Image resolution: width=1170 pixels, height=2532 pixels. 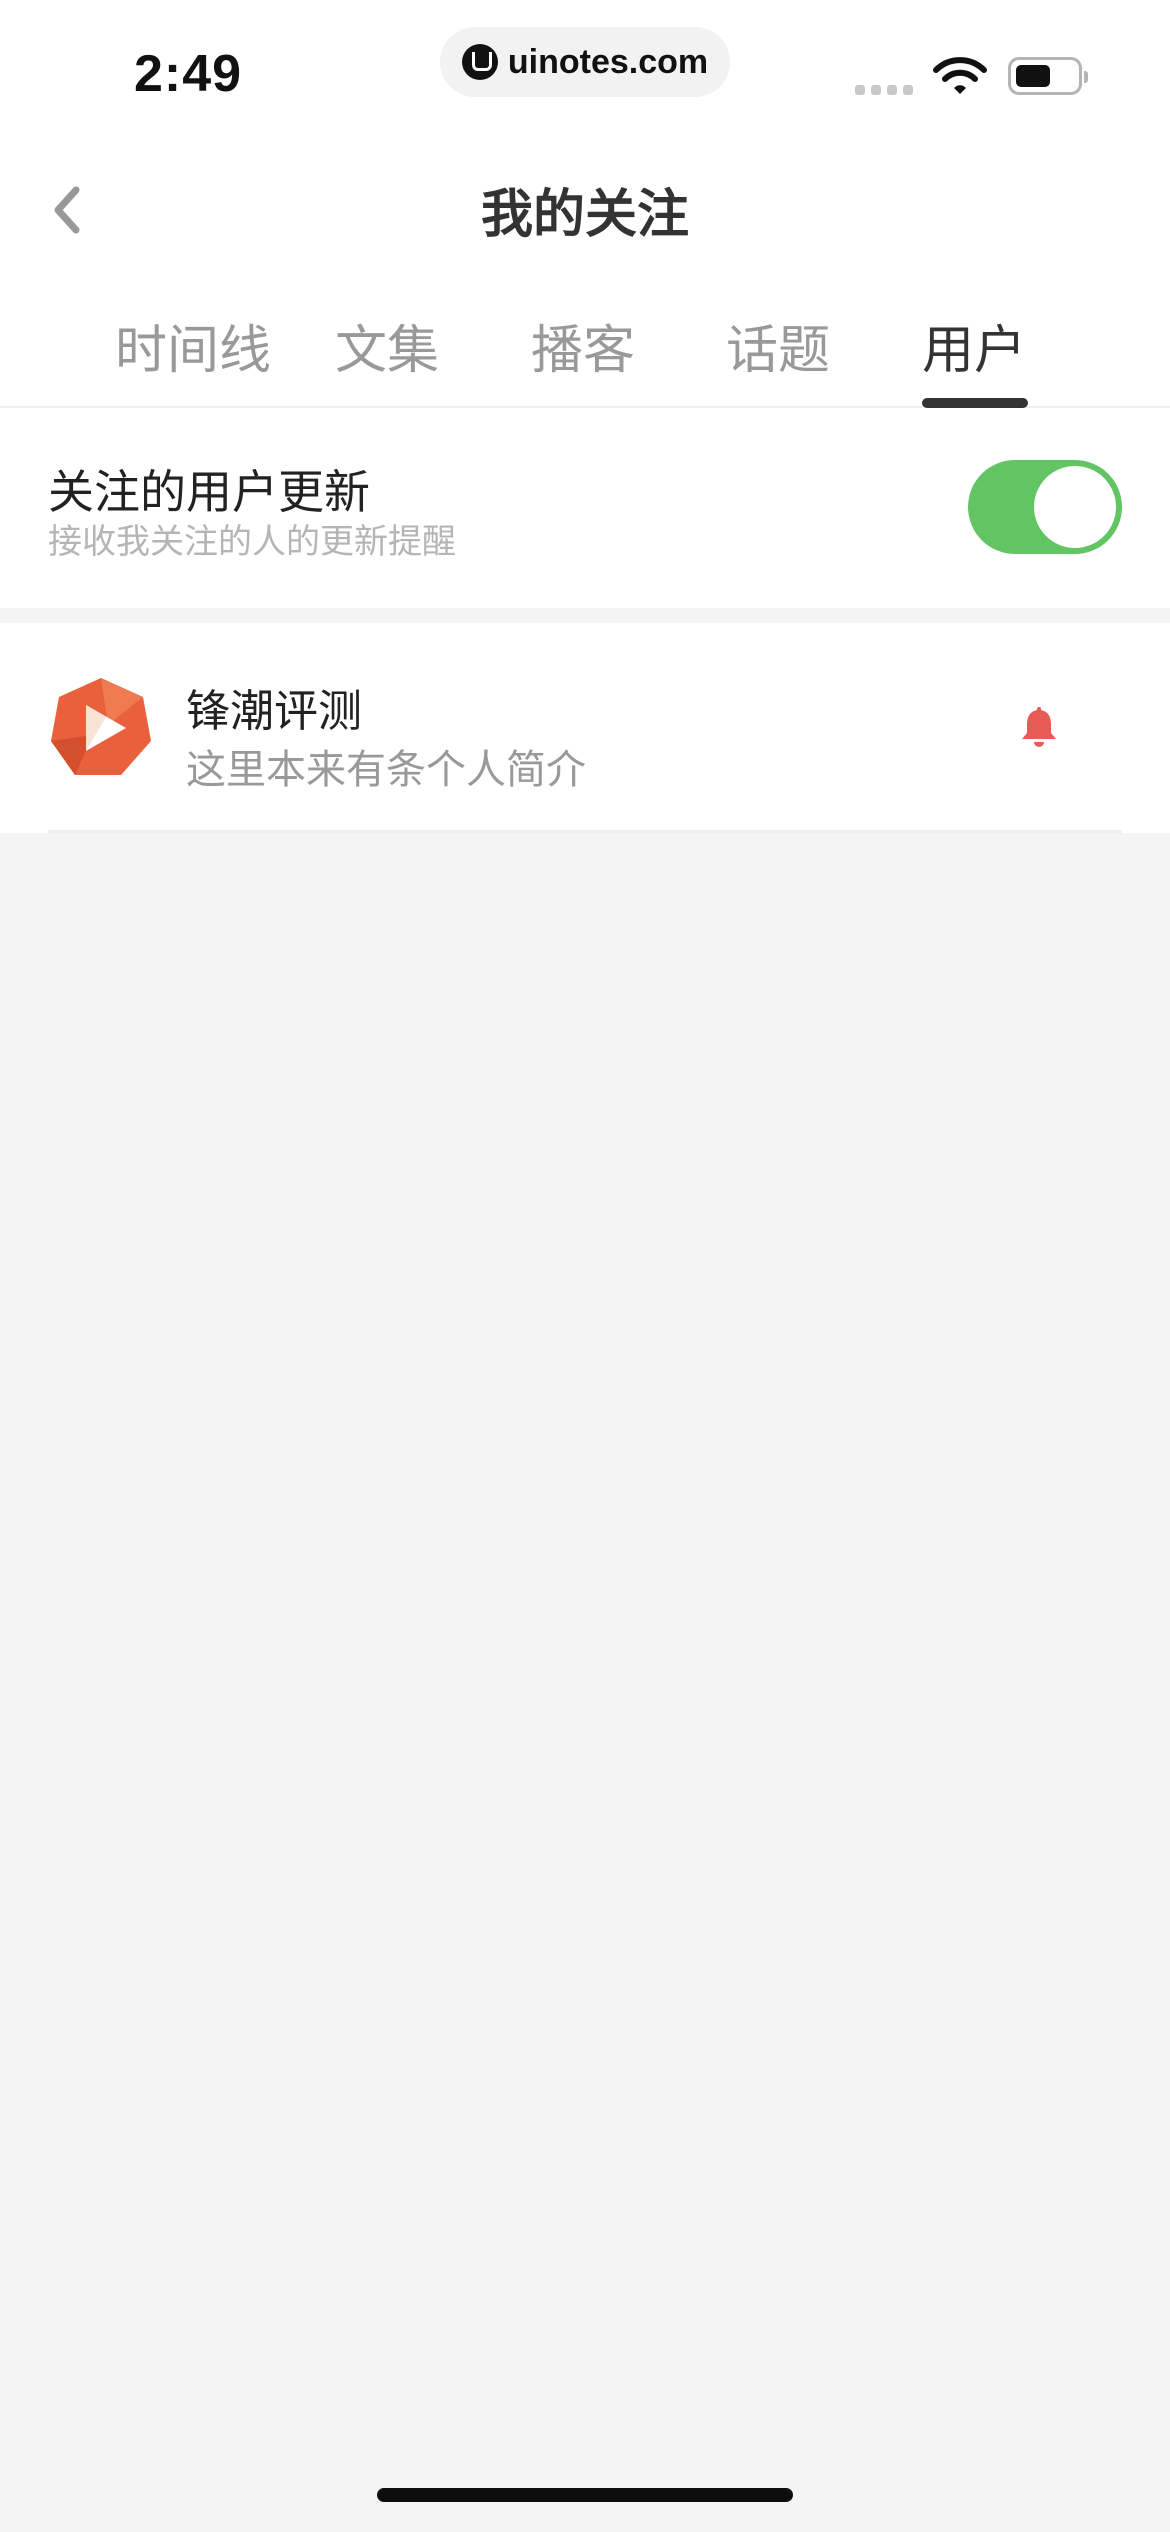 I want to click on setting-subtitle: 接收我关注的人的更新提醒, so click(x=252, y=542).